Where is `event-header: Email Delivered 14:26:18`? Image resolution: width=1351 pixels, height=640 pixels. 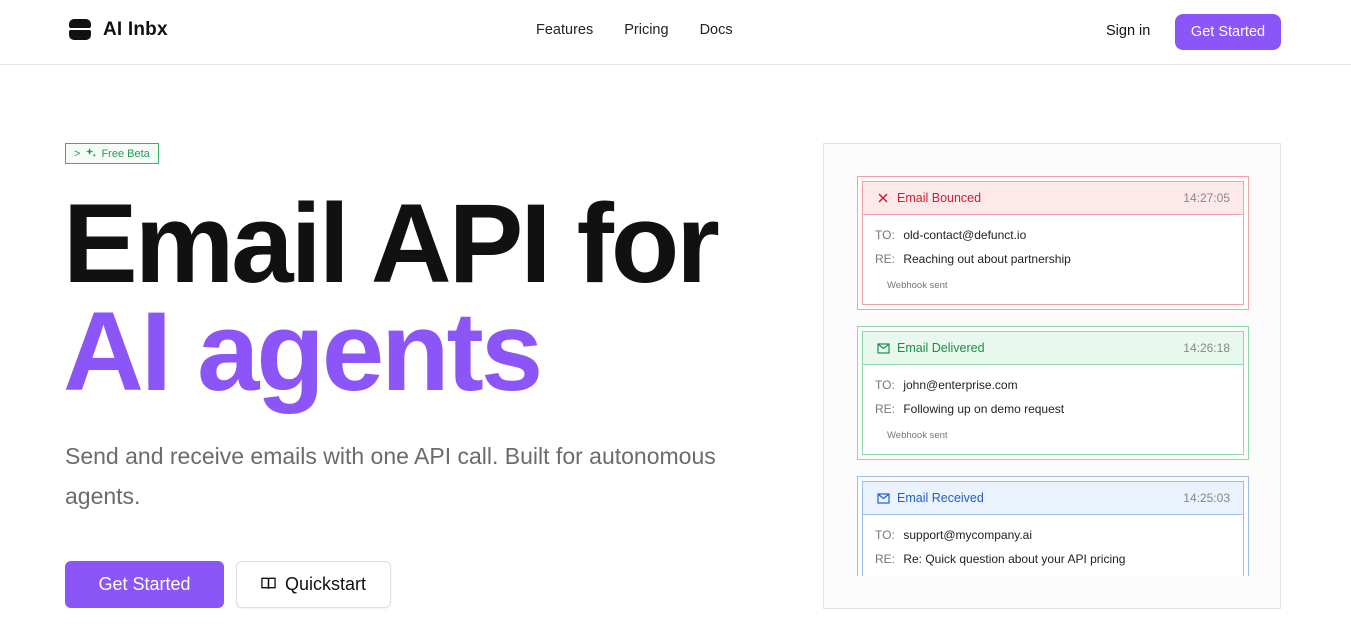 event-header: Email Delivered 14:26:18 is located at coordinates (1053, 348).